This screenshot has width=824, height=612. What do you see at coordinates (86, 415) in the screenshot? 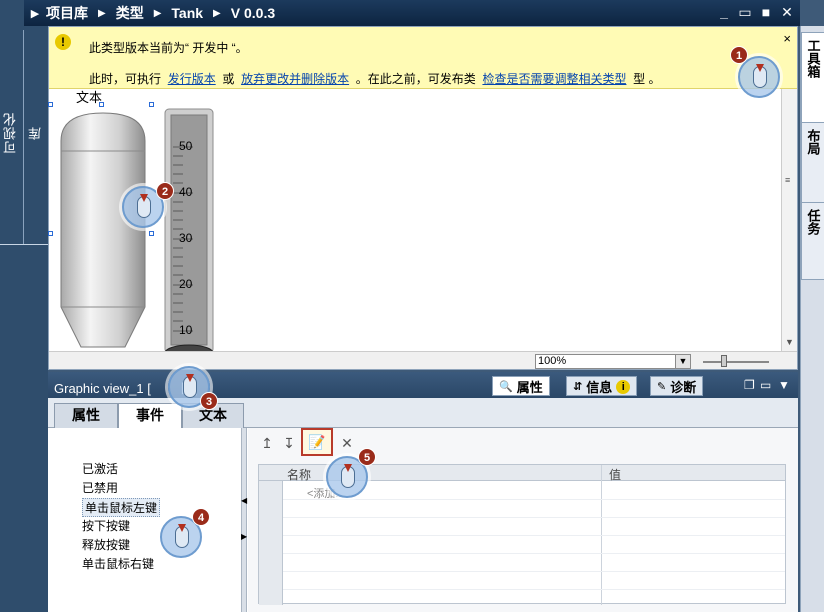
I see `tab-attributes: 属性` at bounding box center [86, 415].